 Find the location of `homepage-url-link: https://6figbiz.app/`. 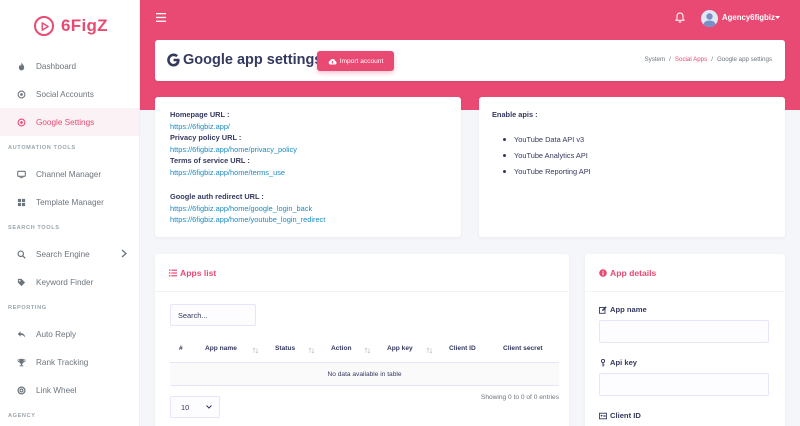

homepage-url-link: https://6figbiz.app/ is located at coordinates (200, 126).